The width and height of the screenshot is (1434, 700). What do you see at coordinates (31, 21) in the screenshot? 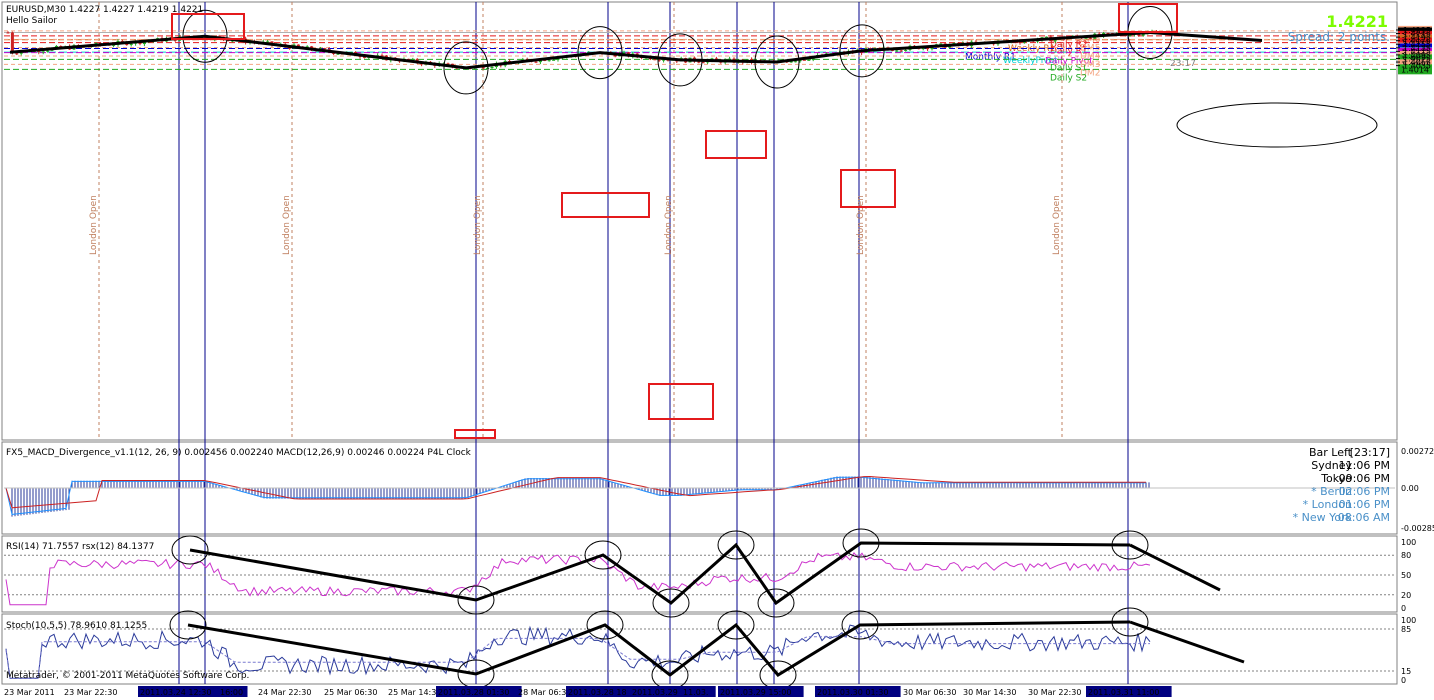
I see `chart-subtitle: Hello Sailor` at bounding box center [31, 21].